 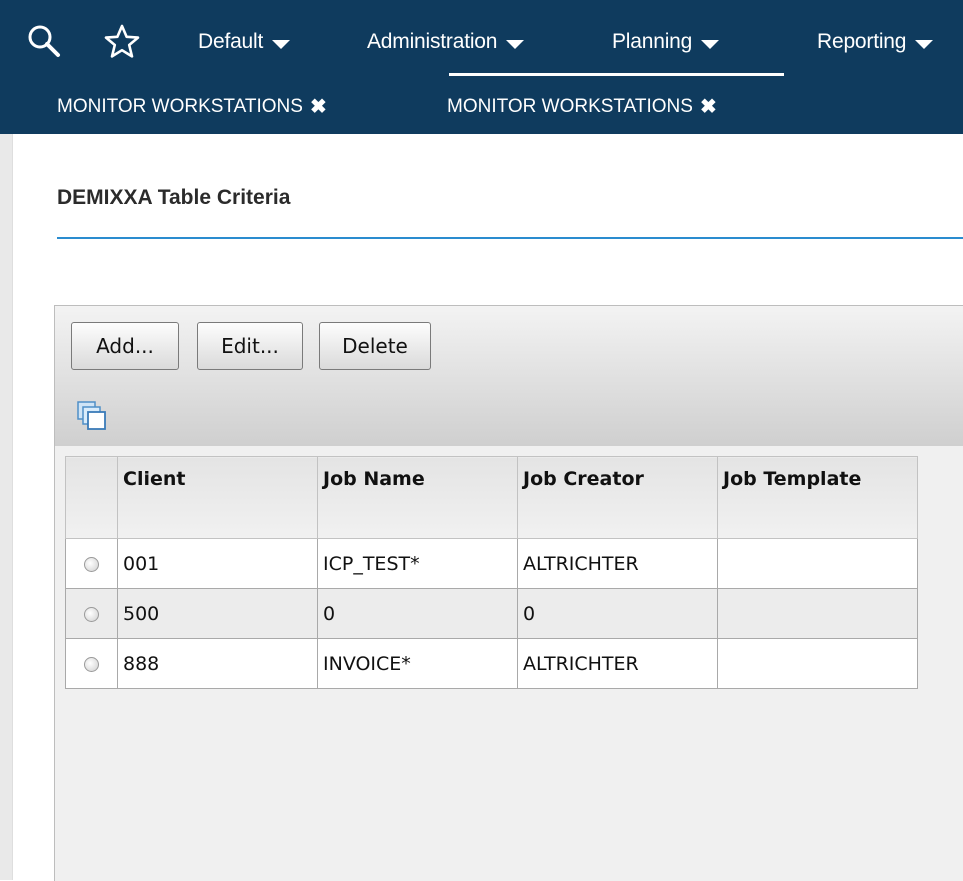 I want to click on delete-button: Delete, so click(x=375, y=346).